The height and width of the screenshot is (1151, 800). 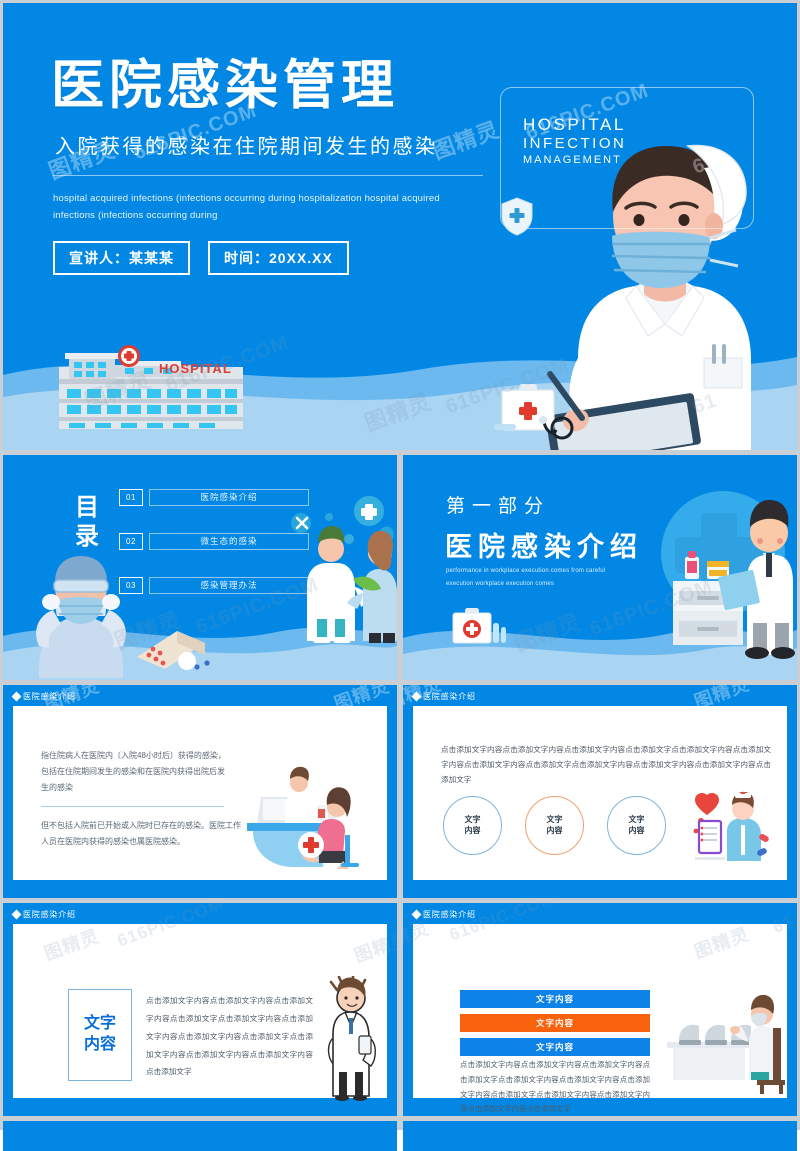 I want to click on doctor-patient-illustration, so click(x=344, y=569).